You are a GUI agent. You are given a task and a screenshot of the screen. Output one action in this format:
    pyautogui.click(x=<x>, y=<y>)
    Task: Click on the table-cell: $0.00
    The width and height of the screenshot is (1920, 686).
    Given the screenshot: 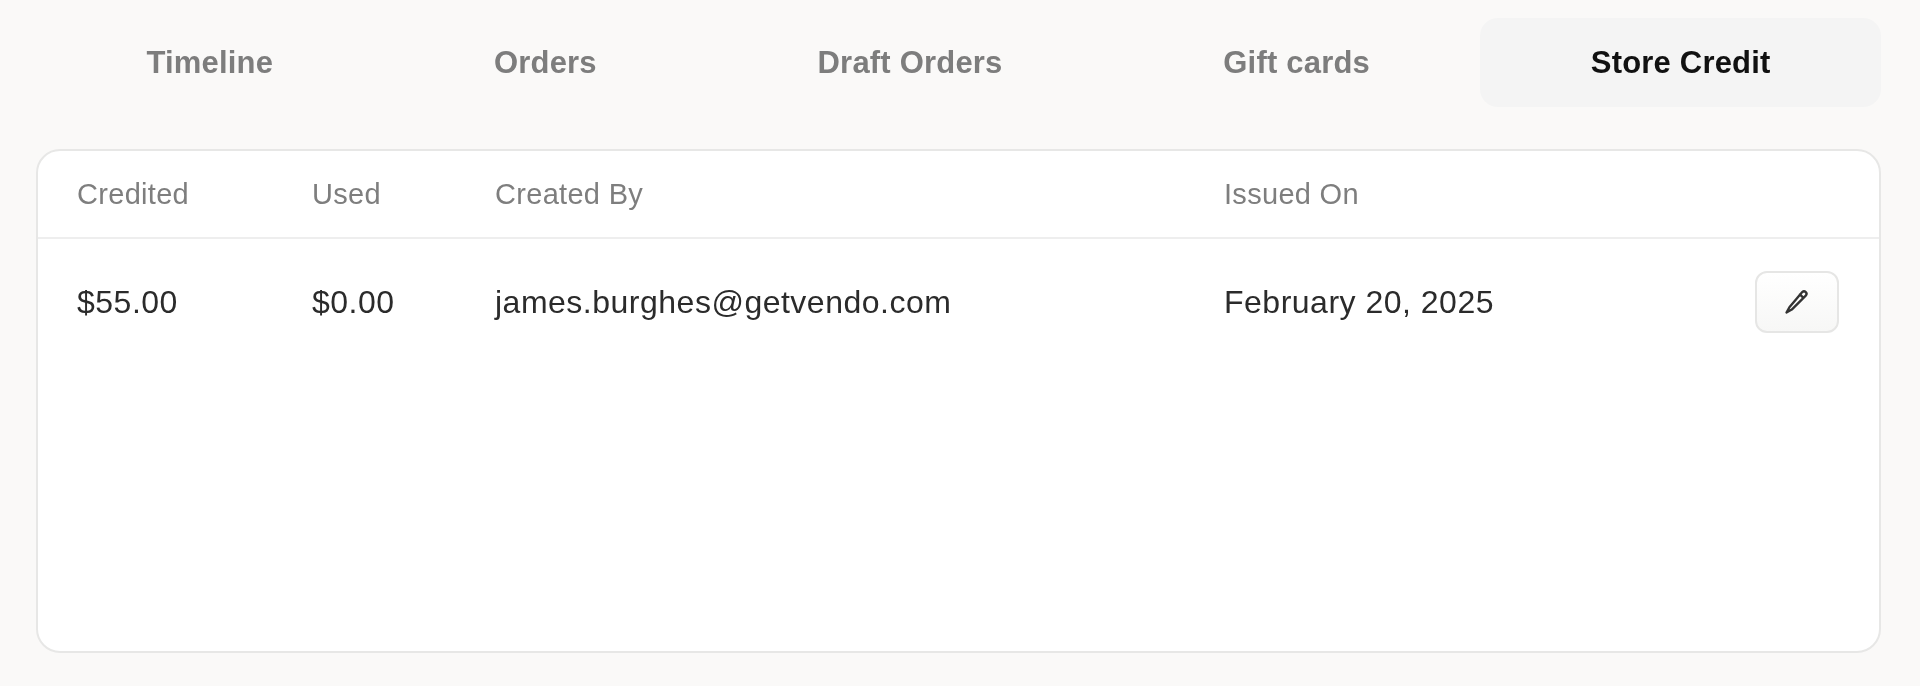 What is the action you would take?
    pyautogui.click(x=353, y=302)
    